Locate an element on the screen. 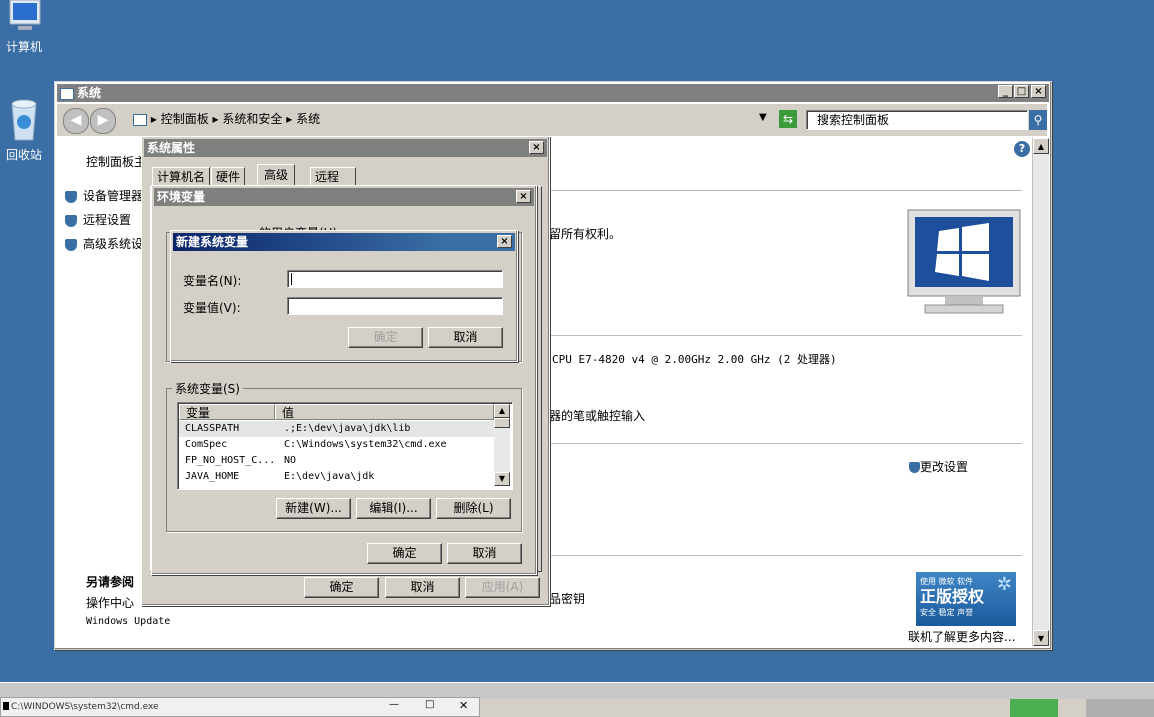  dialog-titlebar: 系统属性 is located at coordinates (345, 148).